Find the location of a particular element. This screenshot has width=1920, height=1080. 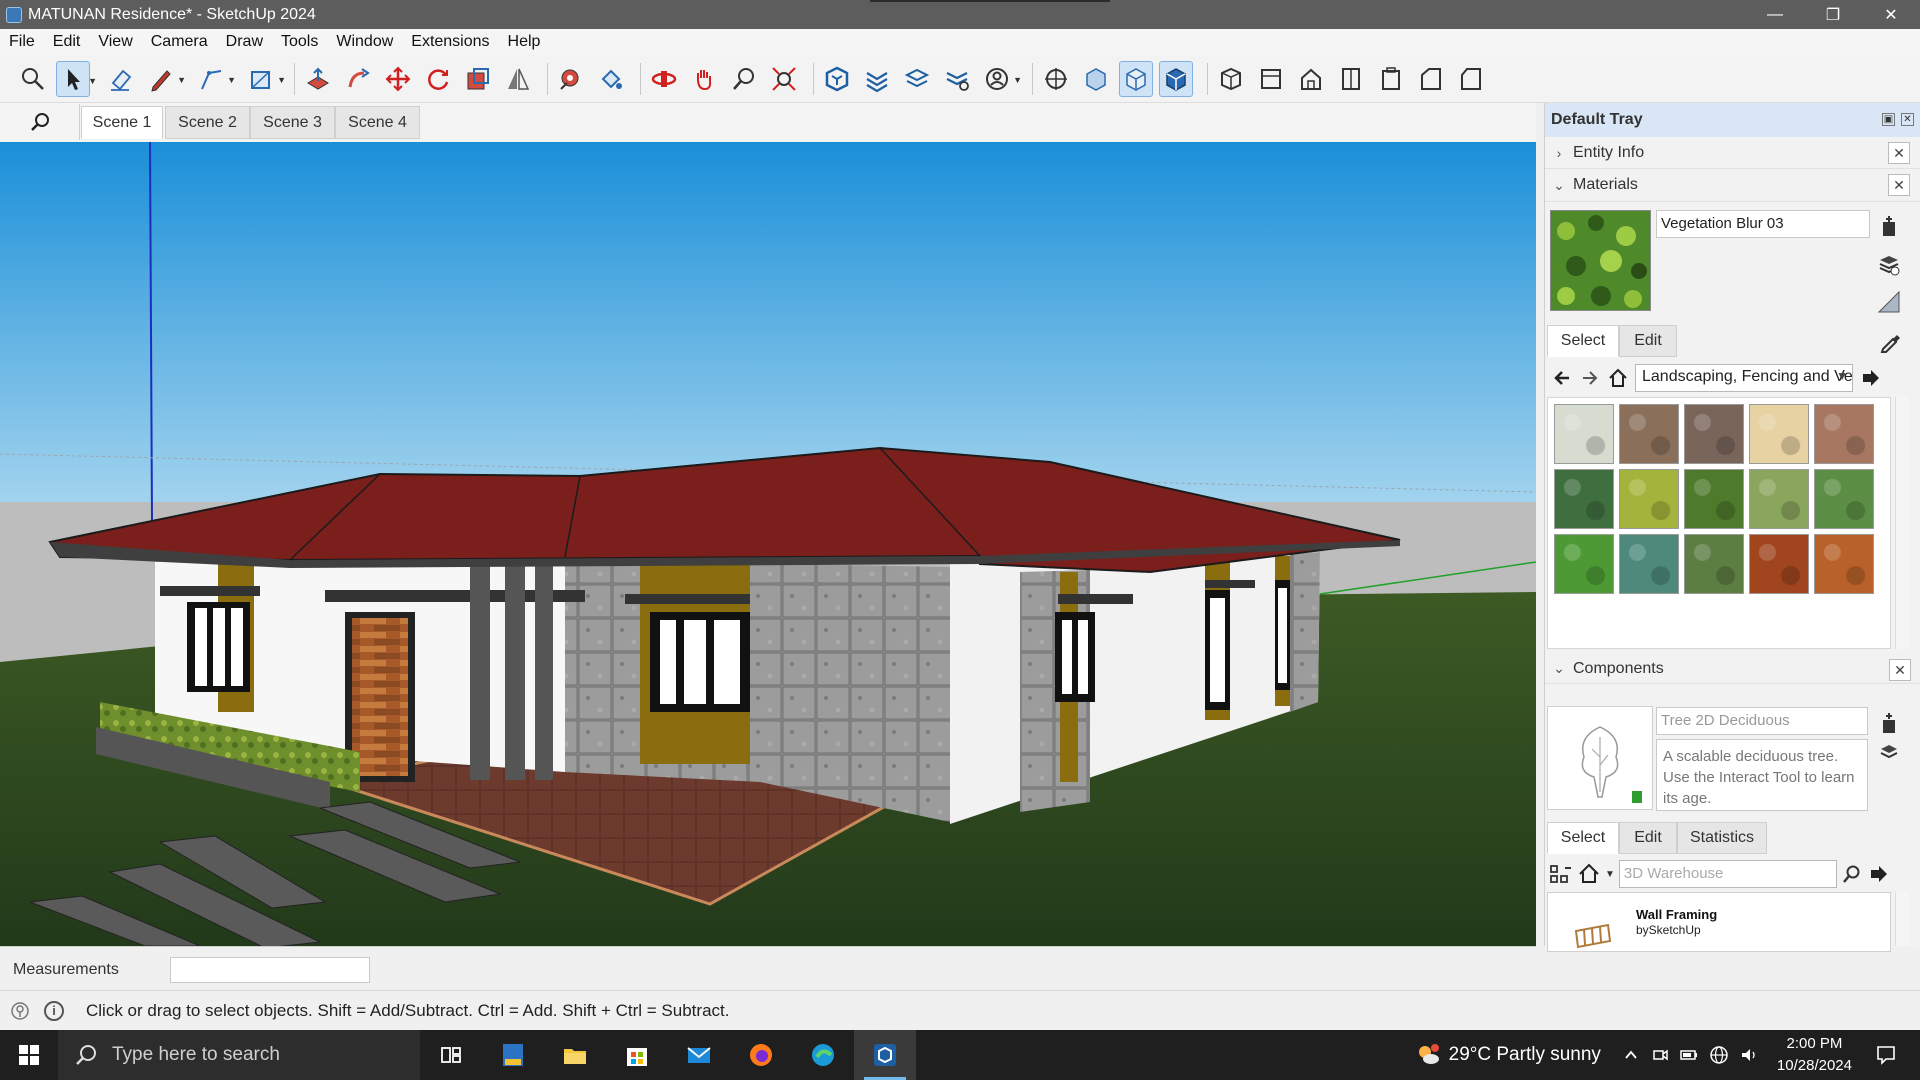

battery-icon is located at coordinates (1689, 1055).